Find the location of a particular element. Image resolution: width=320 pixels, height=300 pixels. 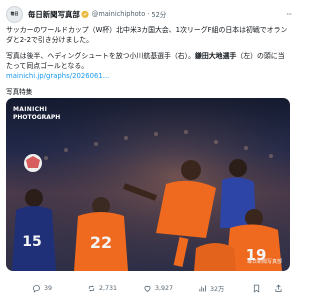

views-count: 32万 is located at coordinates (217, 289).